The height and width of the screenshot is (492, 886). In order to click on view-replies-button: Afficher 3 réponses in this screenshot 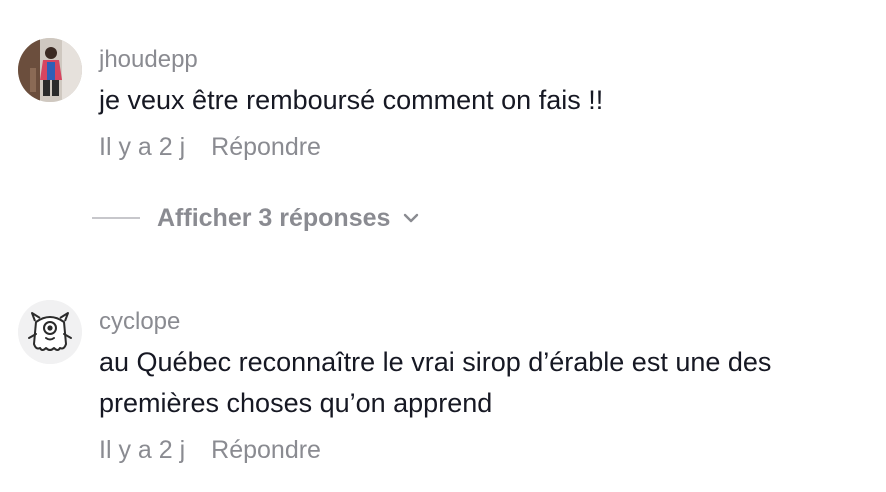, I will do `click(256, 218)`.